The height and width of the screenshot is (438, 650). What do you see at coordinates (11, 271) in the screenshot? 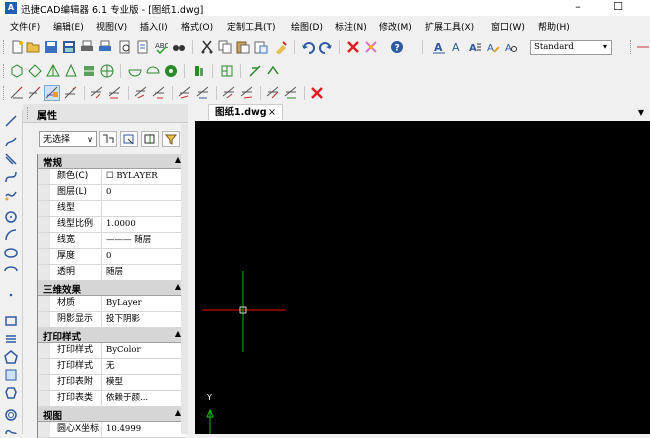
I see `ellipse-arc-icon` at bounding box center [11, 271].